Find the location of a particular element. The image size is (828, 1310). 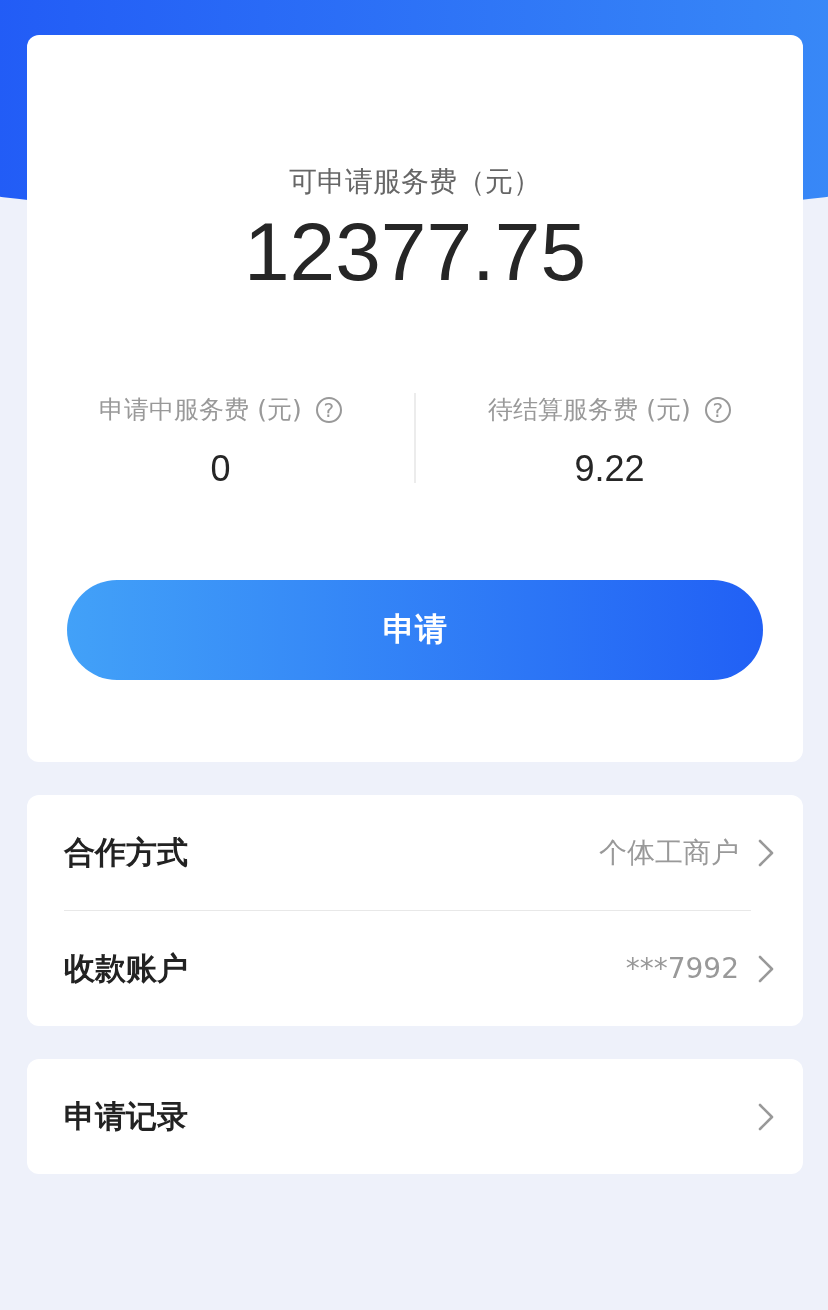

setting-value: ***7992 is located at coordinates (682, 968).